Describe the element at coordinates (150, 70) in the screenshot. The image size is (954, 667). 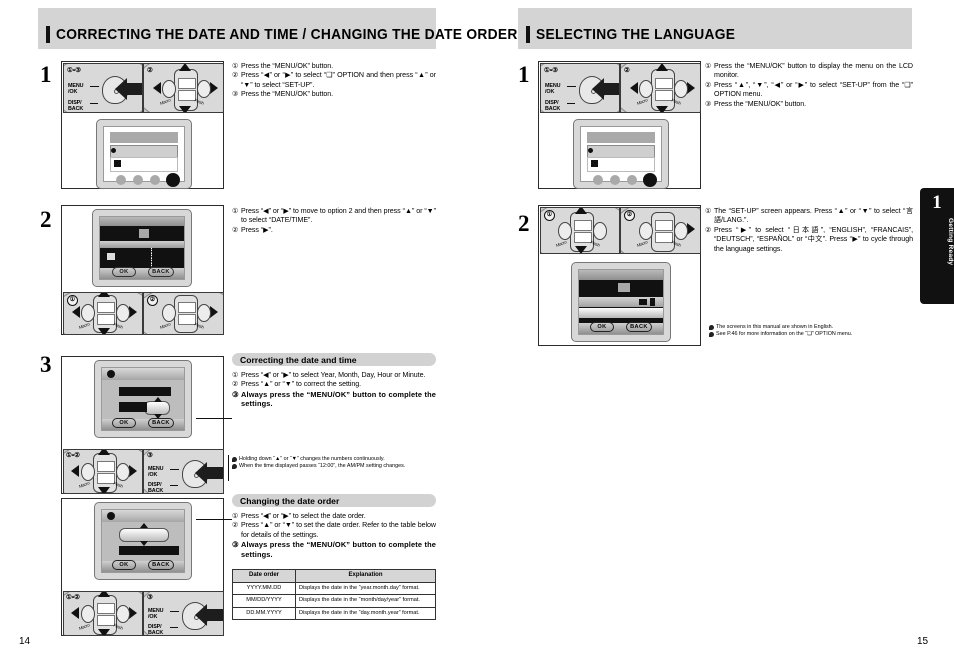
I see `badge-2: ②` at that location.